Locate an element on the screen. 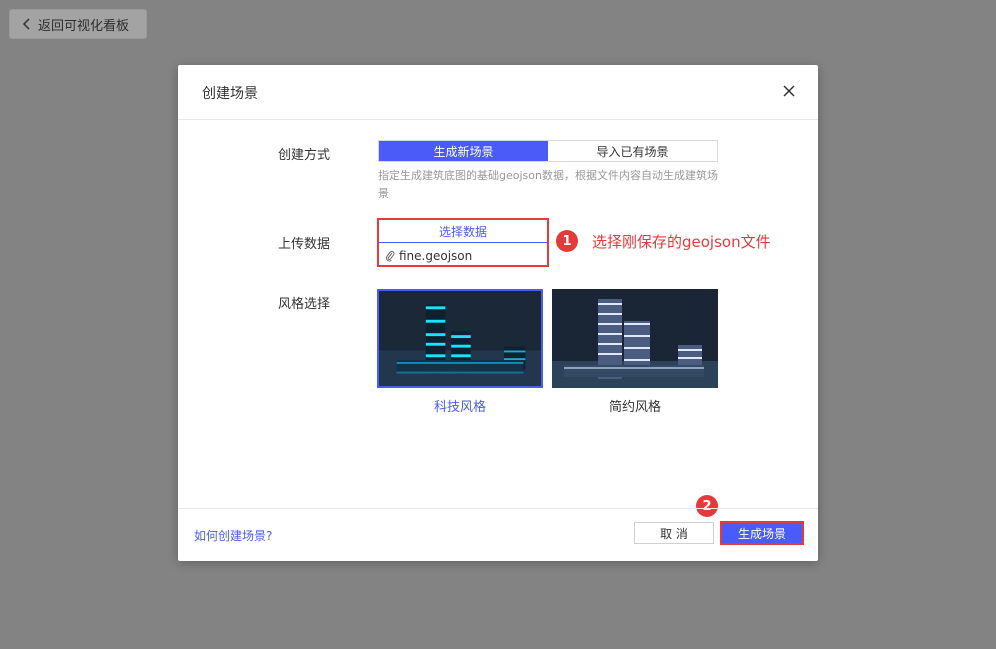  style-option-simple: 简约风格 is located at coordinates (635, 352).